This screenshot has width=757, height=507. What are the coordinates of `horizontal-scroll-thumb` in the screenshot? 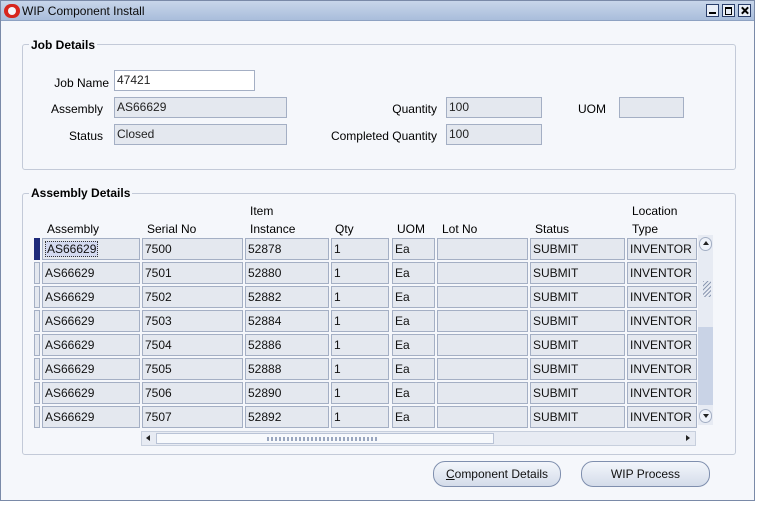 It's located at (325, 438).